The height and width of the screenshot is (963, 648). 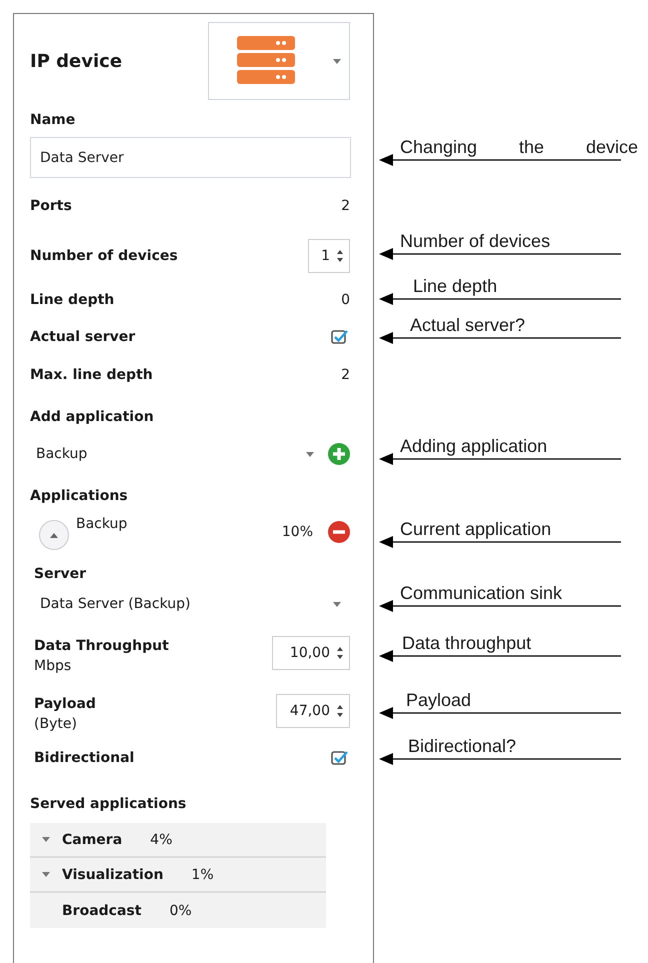 What do you see at coordinates (180, 910) in the screenshot?
I see `application-share: 0%` at bounding box center [180, 910].